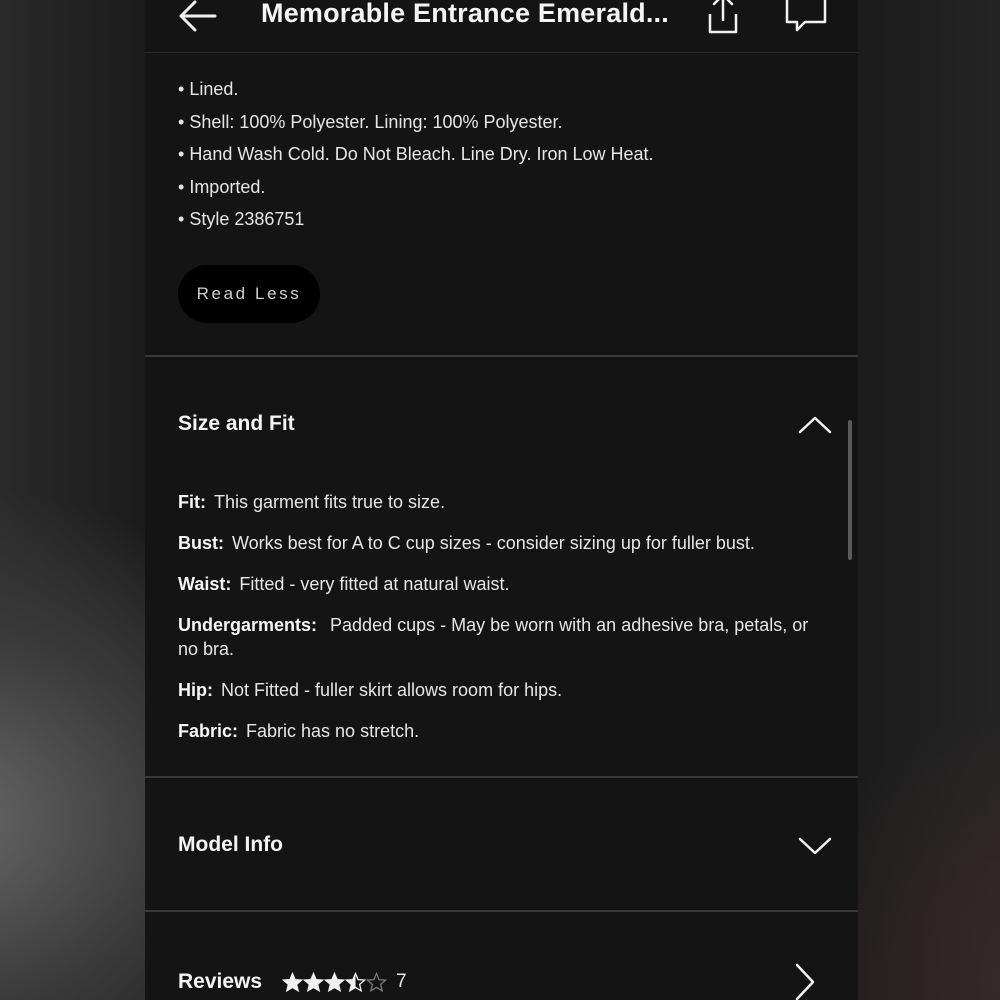  What do you see at coordinates (815, 846) in the screenshot?
I see `chevron-down-icon` at bounding box center [815, 846].